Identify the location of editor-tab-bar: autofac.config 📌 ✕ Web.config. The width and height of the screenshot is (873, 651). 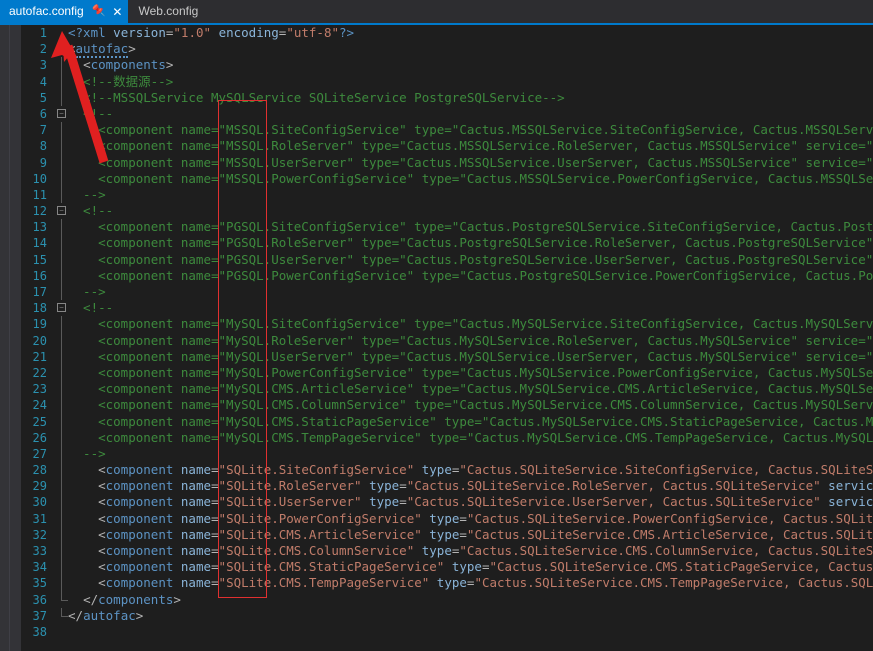
(436, 11).